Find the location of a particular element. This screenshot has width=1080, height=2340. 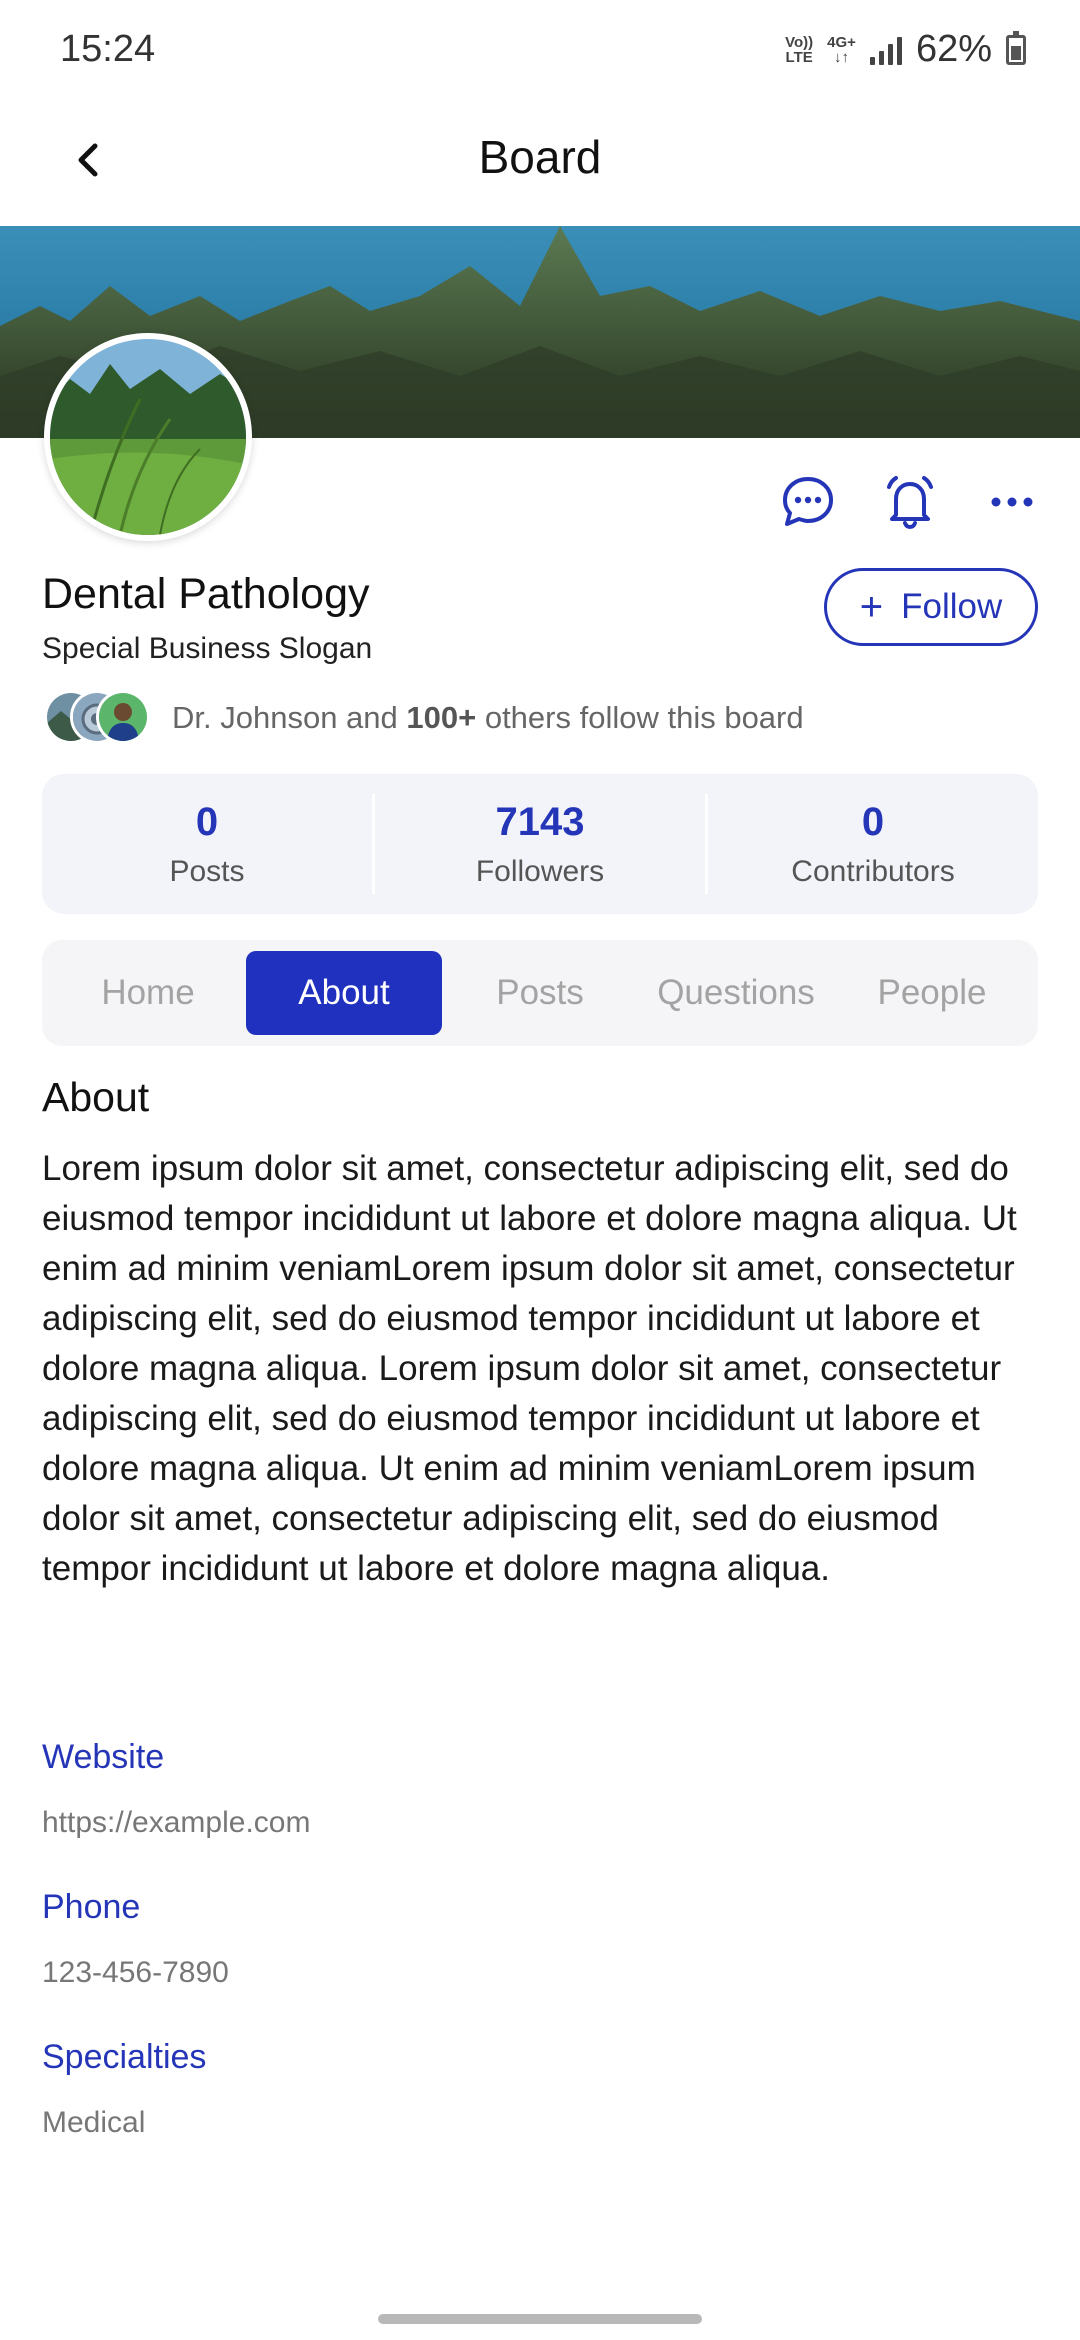

tab-posts: Posts is located at coordinates (540, 993).